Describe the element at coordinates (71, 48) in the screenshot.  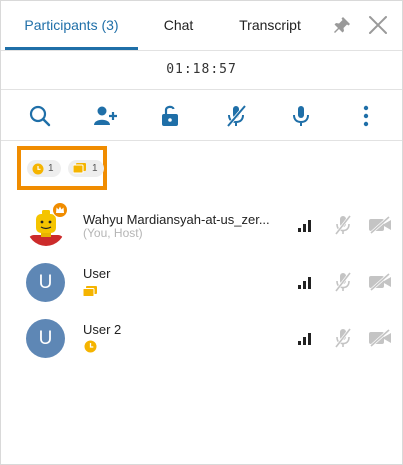
I see `active-tab-indicator` at that location.